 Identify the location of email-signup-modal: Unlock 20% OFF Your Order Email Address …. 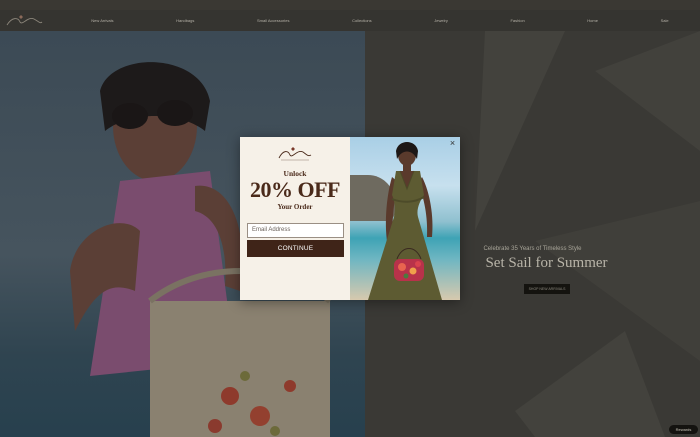
(350, 218).